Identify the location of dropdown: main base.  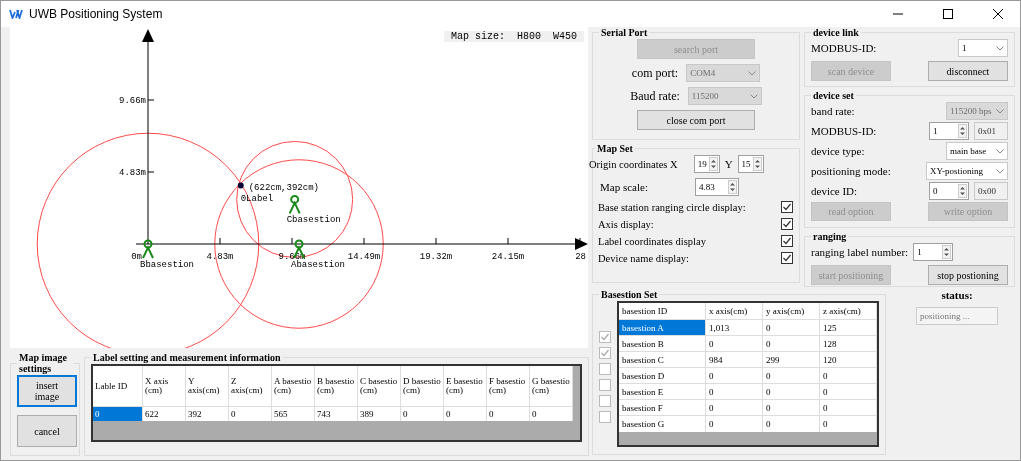
(977, 151).